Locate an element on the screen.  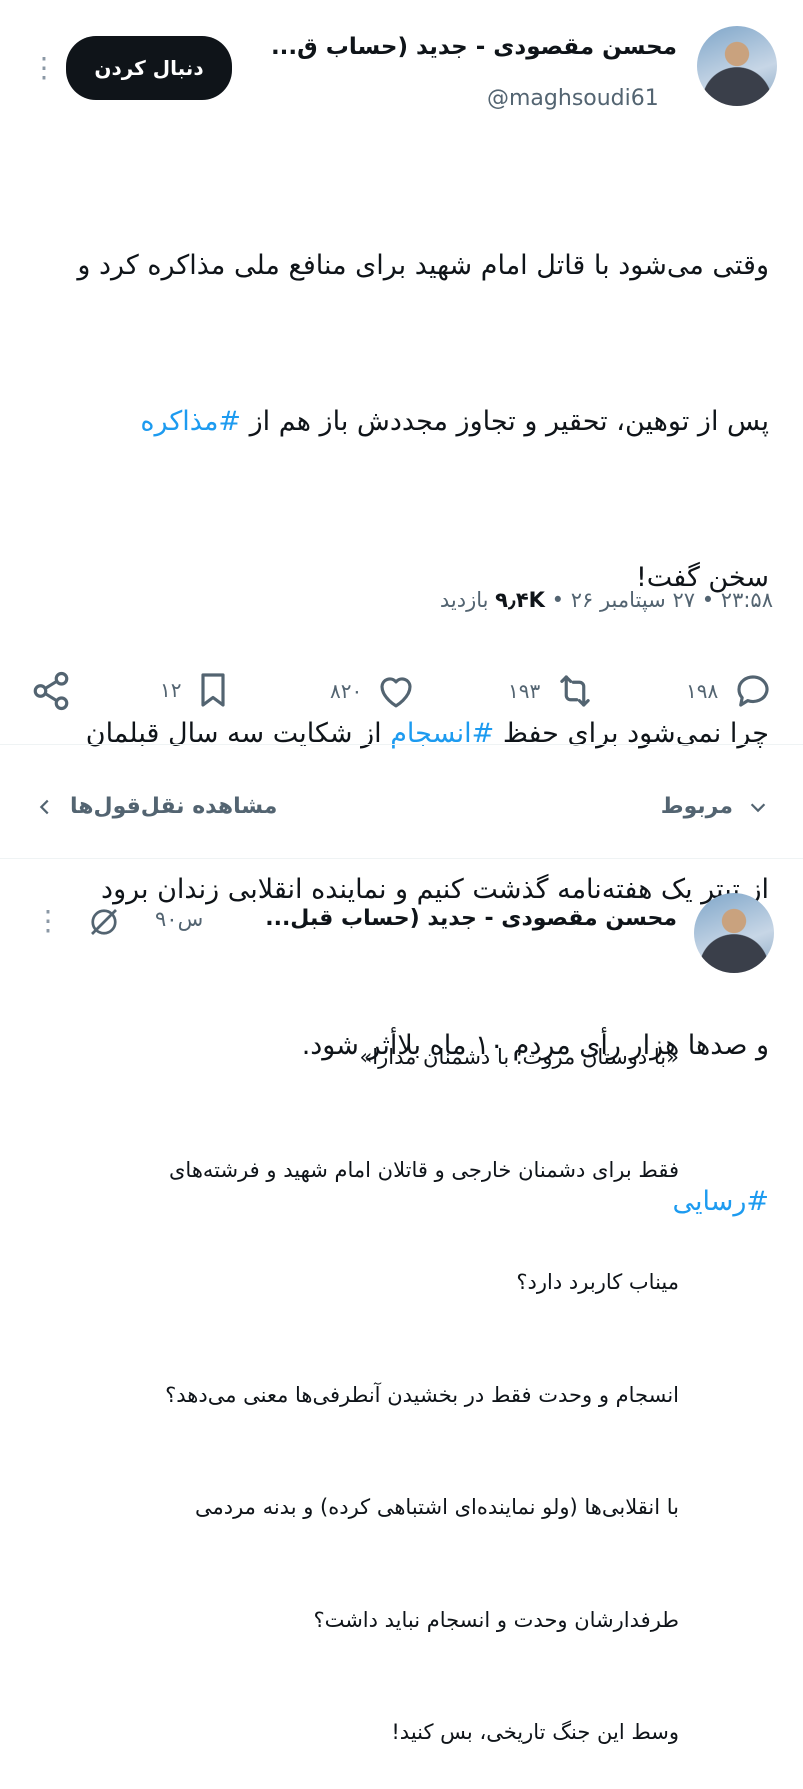
retweet-button: ۱۹۳ is located at coordinates (553, 691).